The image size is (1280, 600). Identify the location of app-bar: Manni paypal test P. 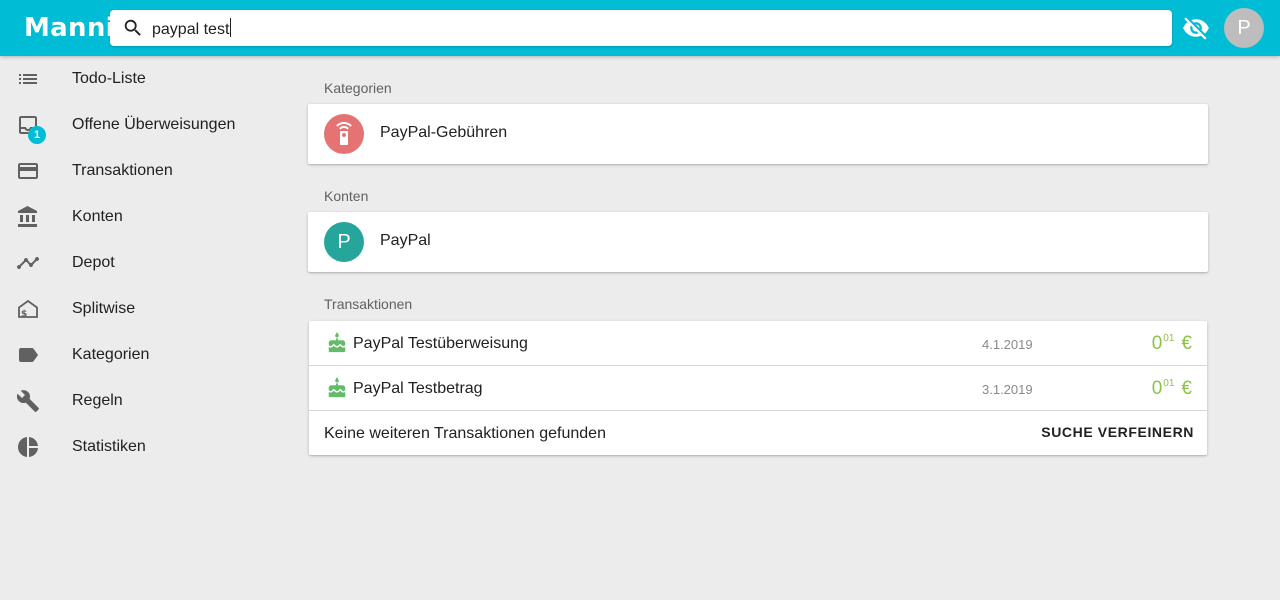
(640, 28).